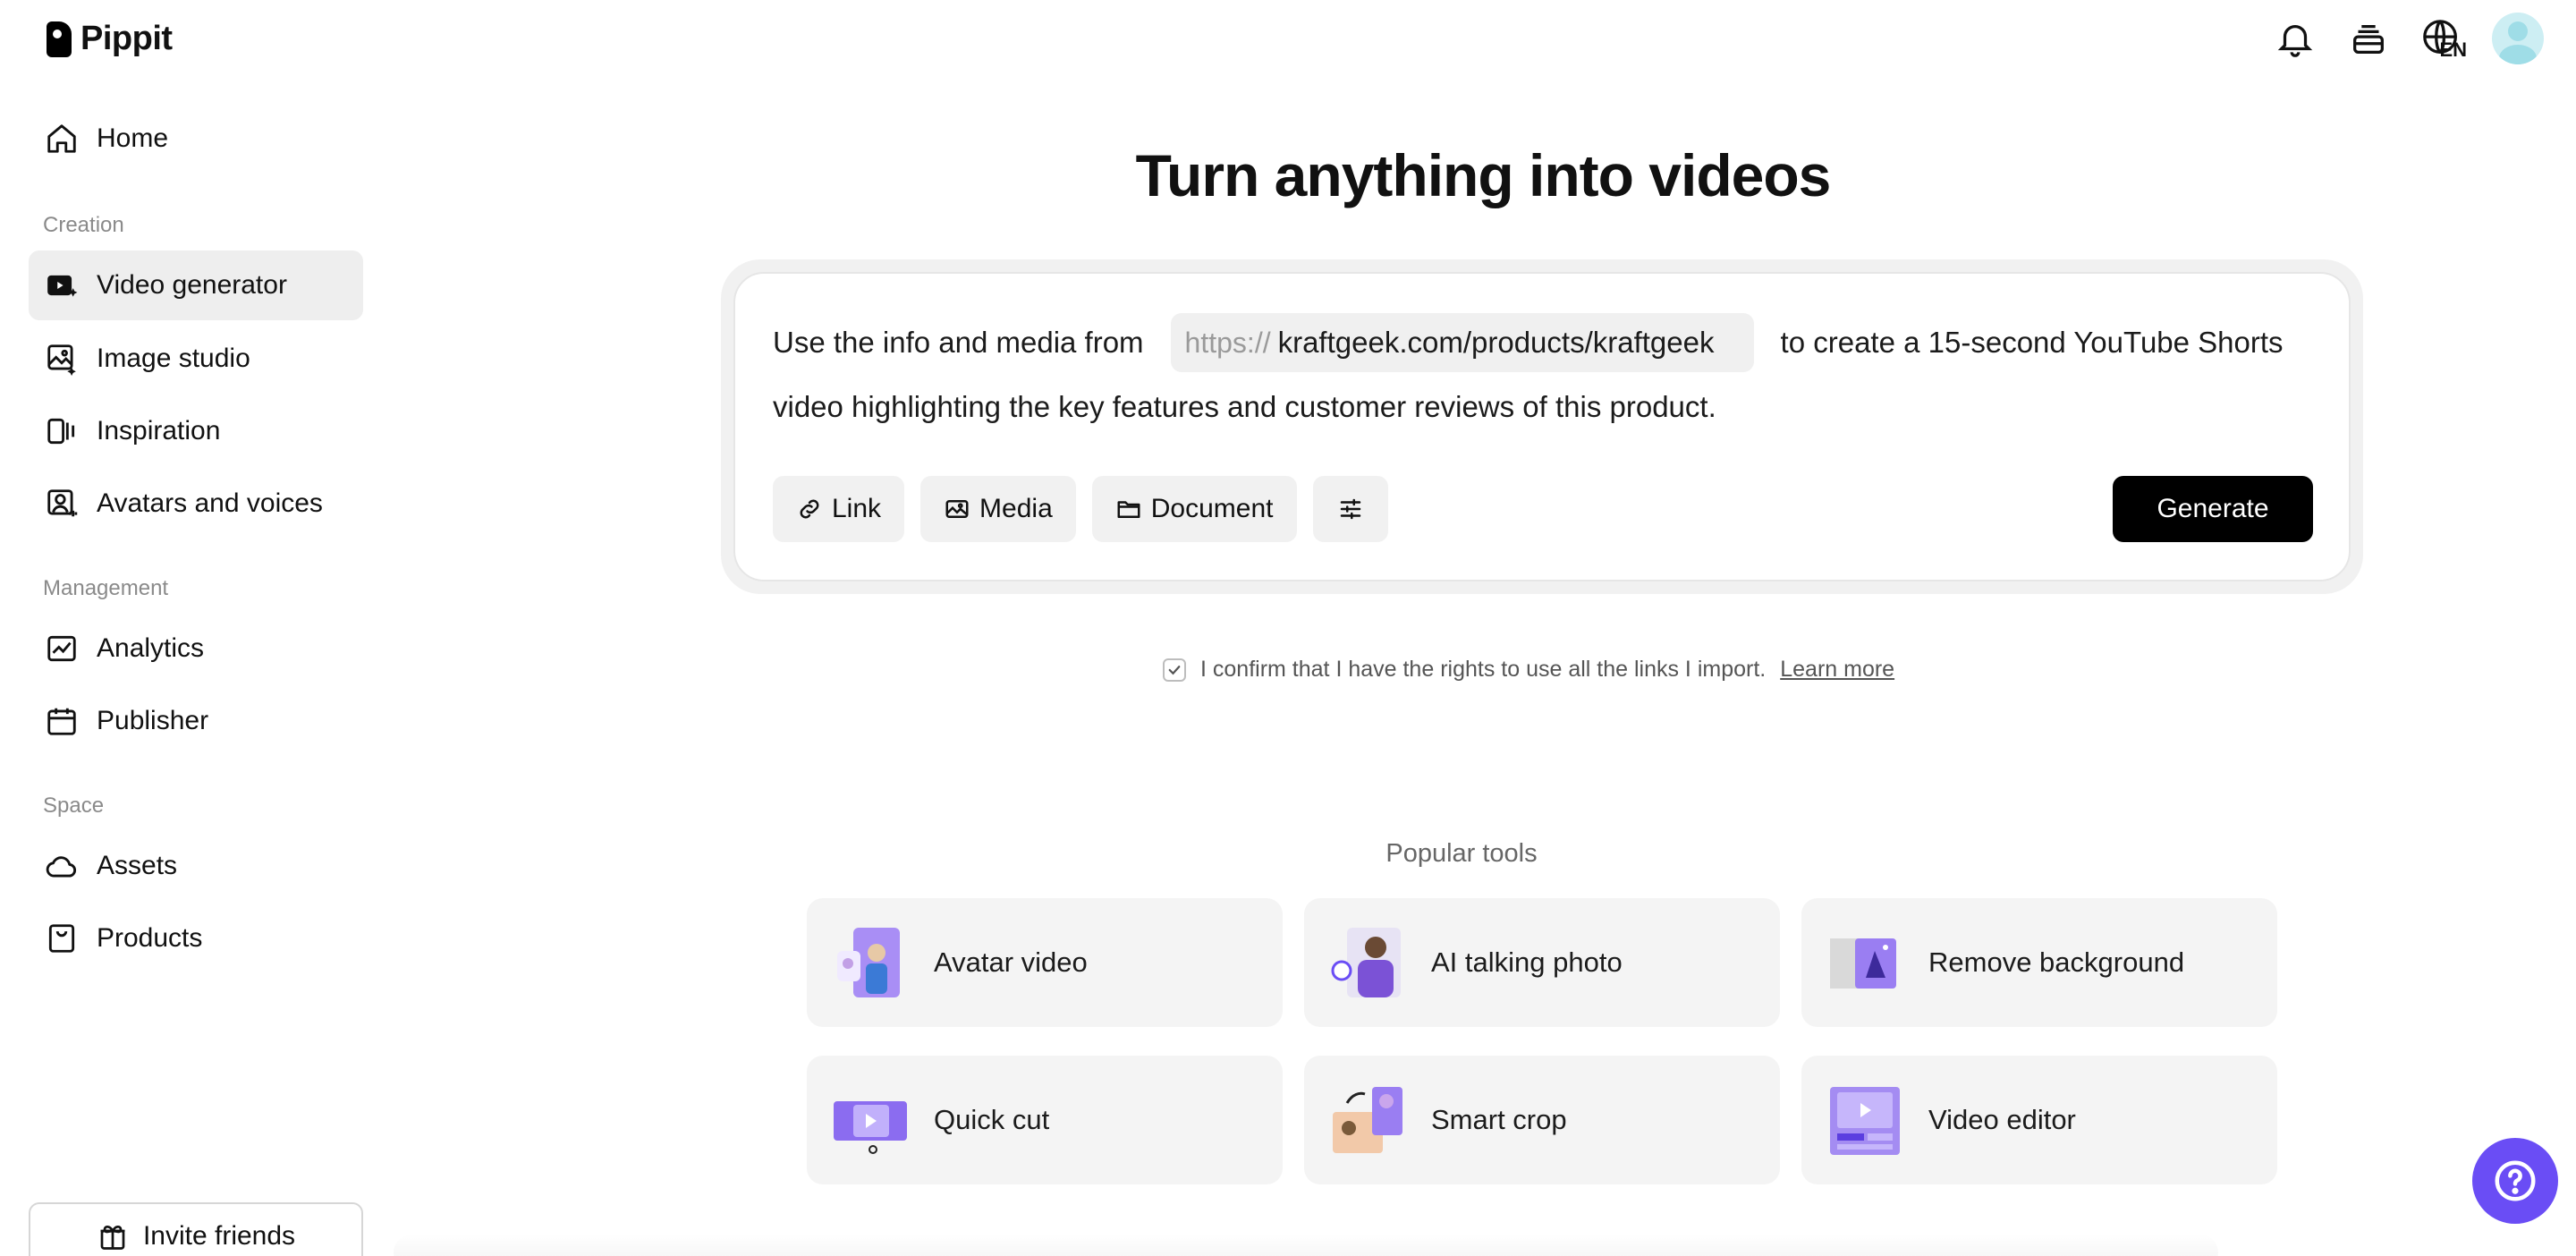 The image size is (2576, 1256). I want to click on document-label: Document, so click(1212, 509).